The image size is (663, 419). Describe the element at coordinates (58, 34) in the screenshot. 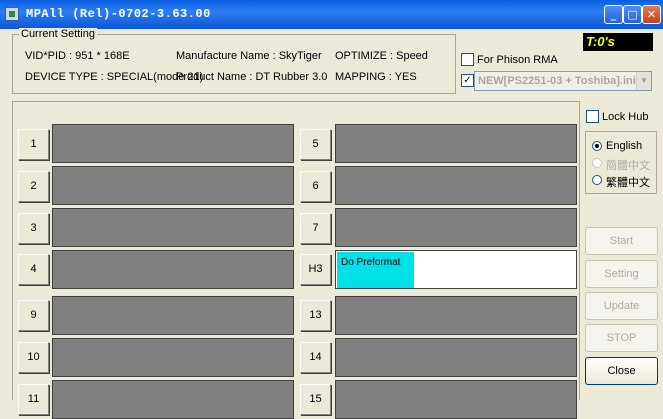

I see `current-setting-legend: Current Setting` at that location.